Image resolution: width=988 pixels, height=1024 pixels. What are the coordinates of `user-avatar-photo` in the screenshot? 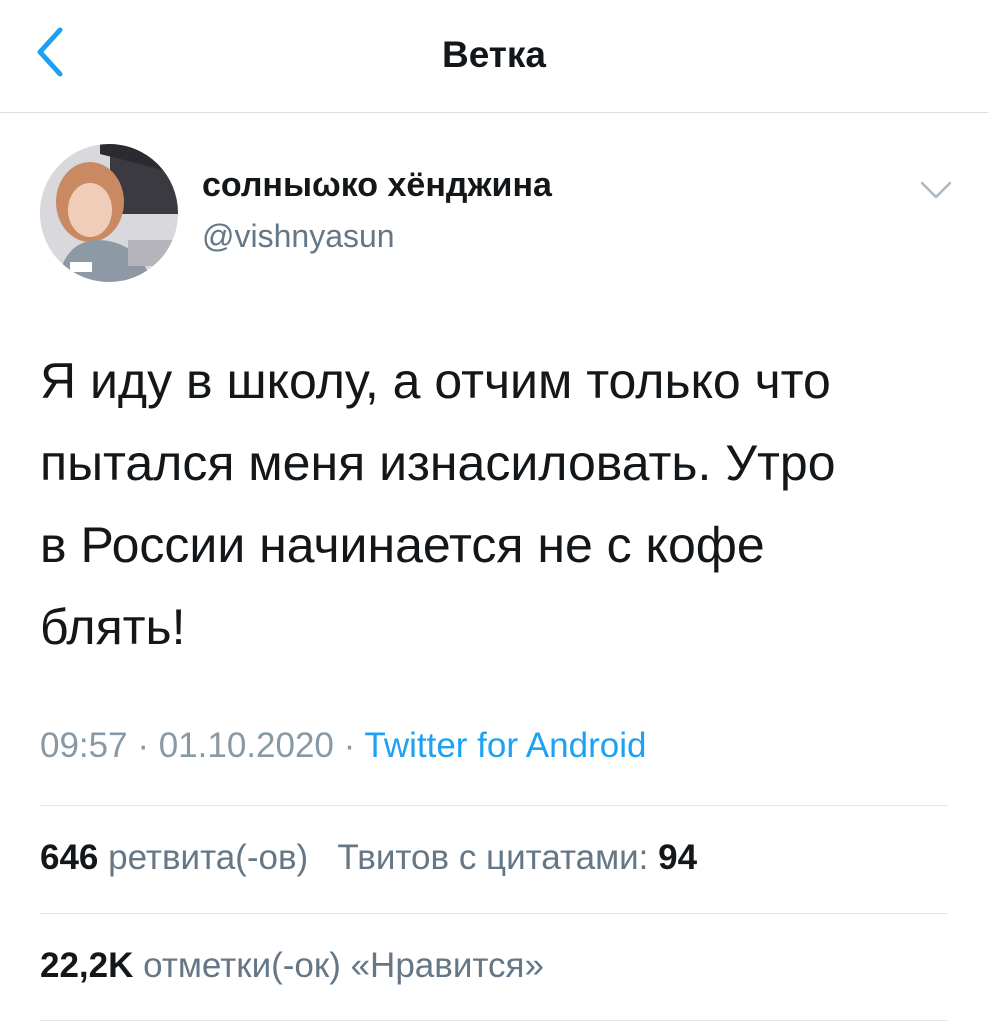 It's located at (109, 213).